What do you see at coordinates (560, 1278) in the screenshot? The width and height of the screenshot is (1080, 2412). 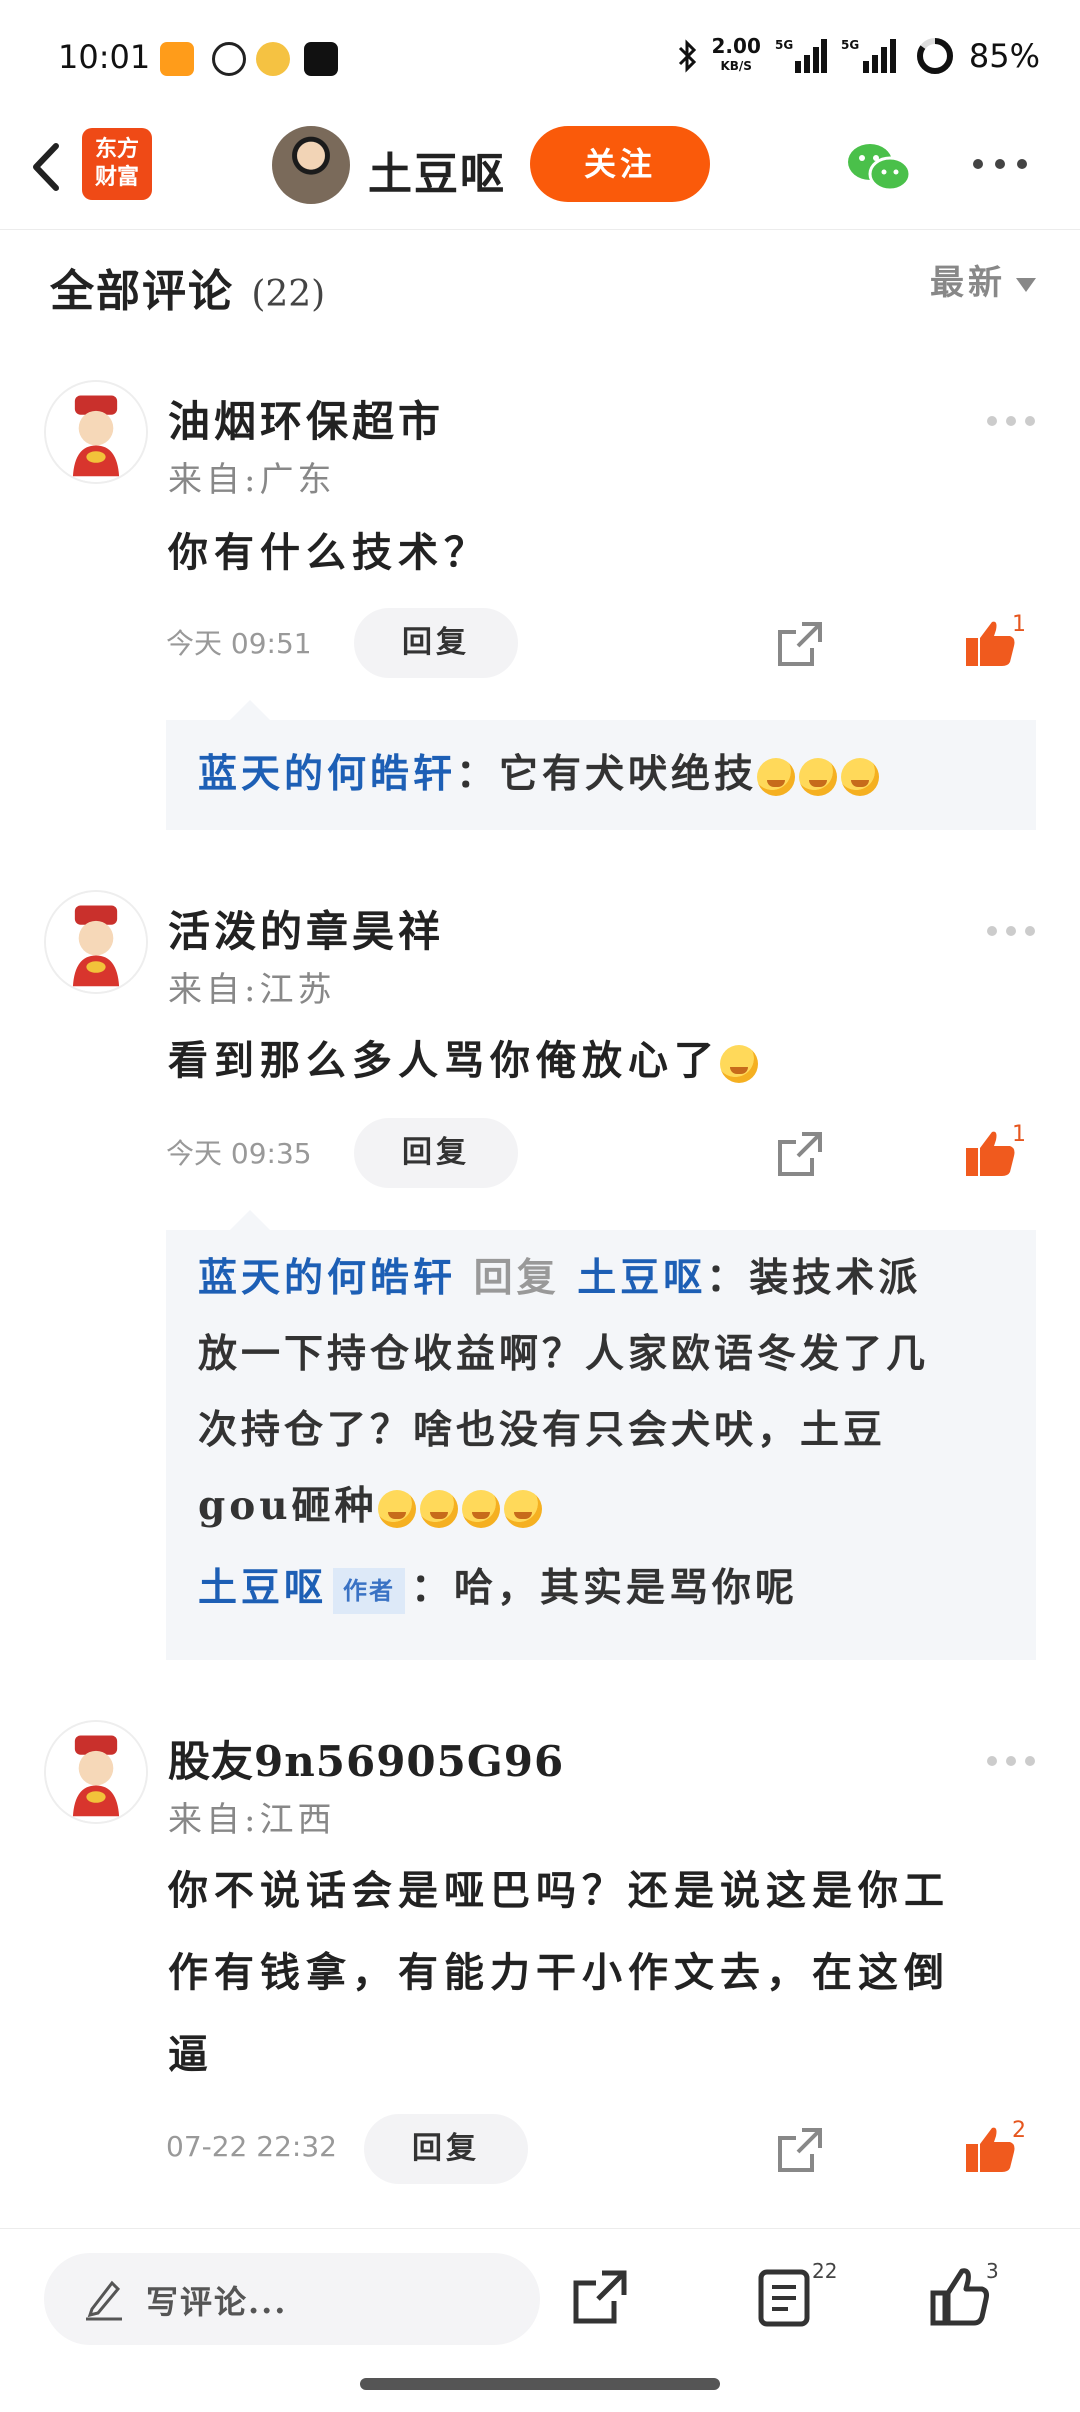 I see `reply-item: 蓝天的何皓轩 回复 土豆呕：装技术派` at bounding box center [560, 1278].